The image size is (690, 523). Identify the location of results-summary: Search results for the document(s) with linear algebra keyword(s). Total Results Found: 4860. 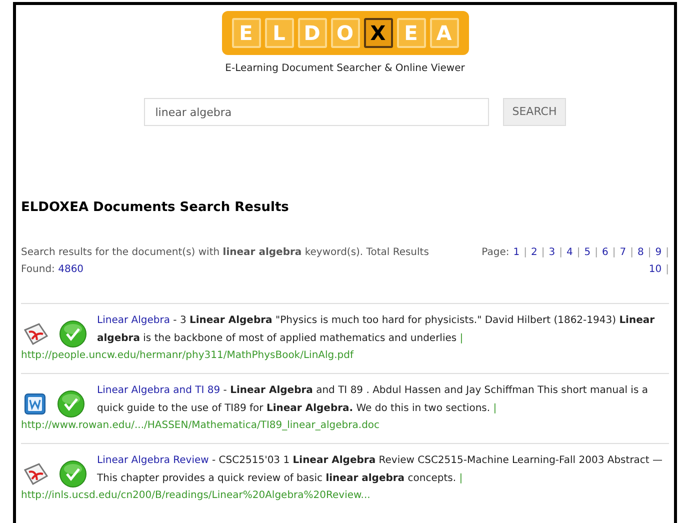
(225, 261).